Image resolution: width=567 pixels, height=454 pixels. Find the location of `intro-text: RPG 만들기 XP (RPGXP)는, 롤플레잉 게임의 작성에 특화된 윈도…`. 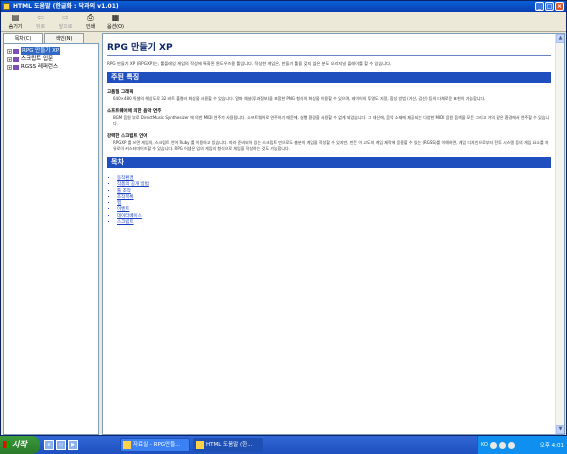

intro-text: RPG 만들기 XP (RPGXP)는, 롤플레잉 게임의 작성에 특화된 윈도… is located at coordinates (249, 63).